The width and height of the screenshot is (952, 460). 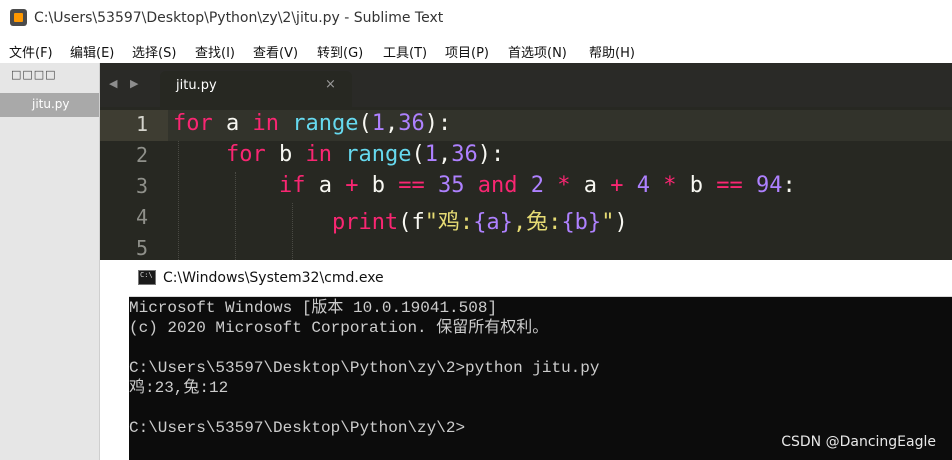 I want to click on code-token: if, so click(x=292, y=185).